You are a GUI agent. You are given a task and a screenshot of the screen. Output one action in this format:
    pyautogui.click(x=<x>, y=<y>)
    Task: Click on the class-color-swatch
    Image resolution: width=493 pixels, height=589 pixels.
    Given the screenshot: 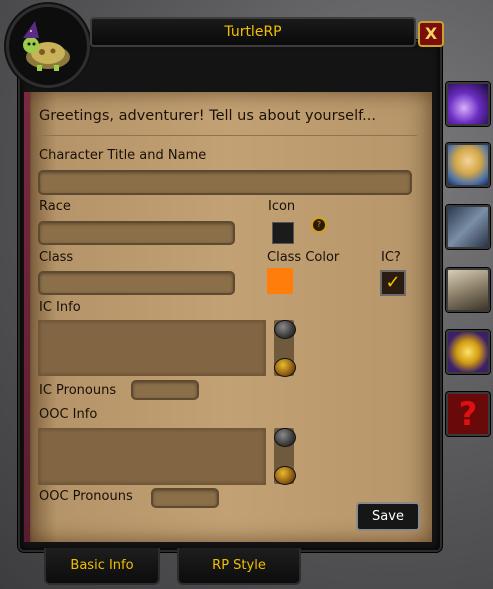 What is the action you would take?
    pyautogui.click(x=280, y=281)
    